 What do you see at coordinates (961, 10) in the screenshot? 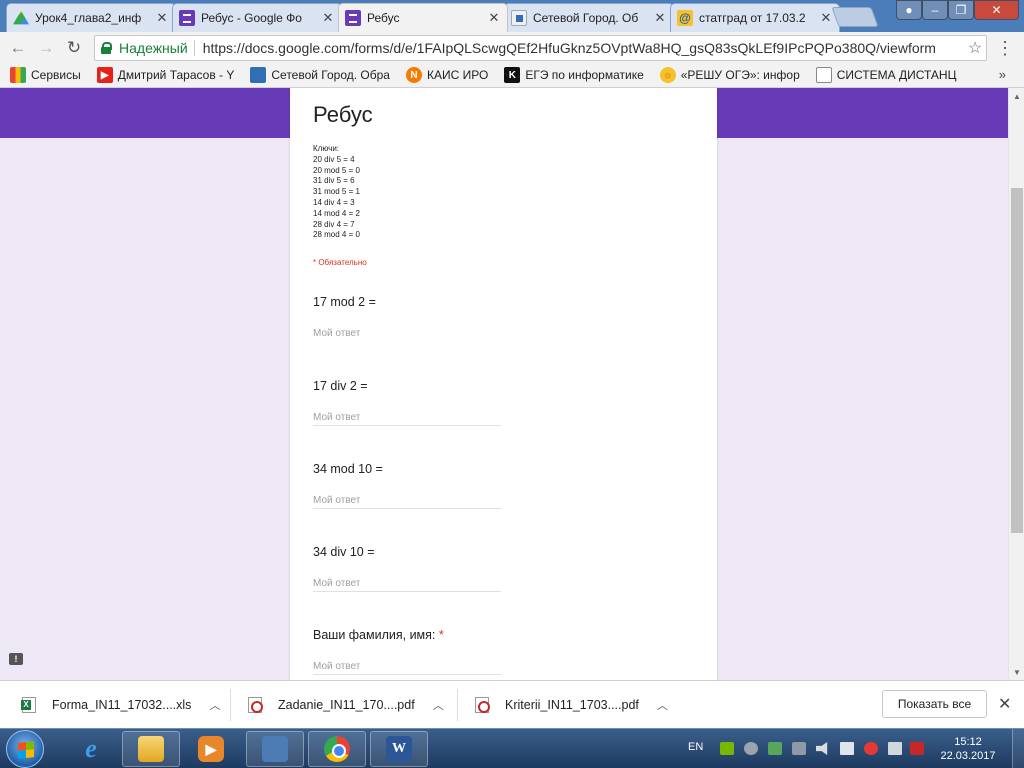
I see `restore-window-button: ❐` at bounding box center [961, 10].